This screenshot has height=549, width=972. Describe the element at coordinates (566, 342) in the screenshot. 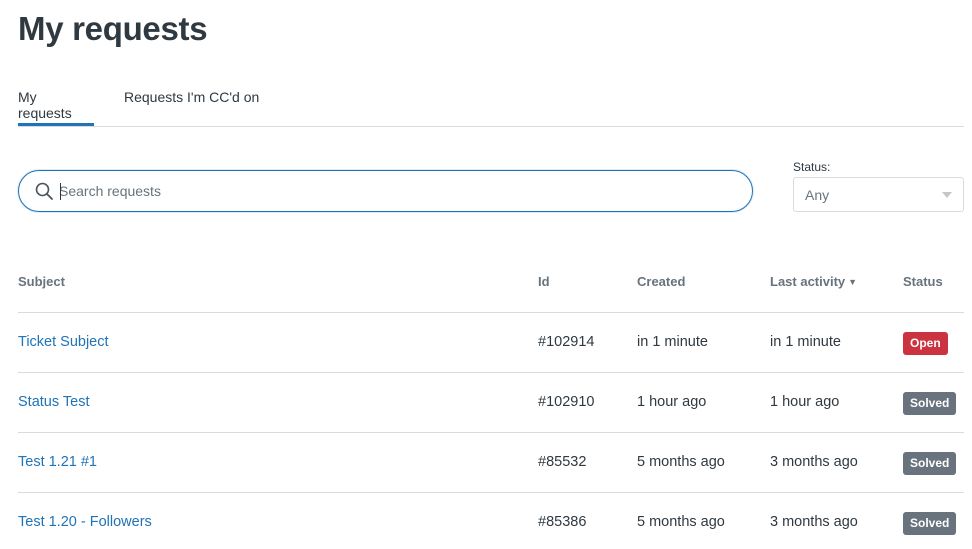

I see `request-id: #102914` at that location.